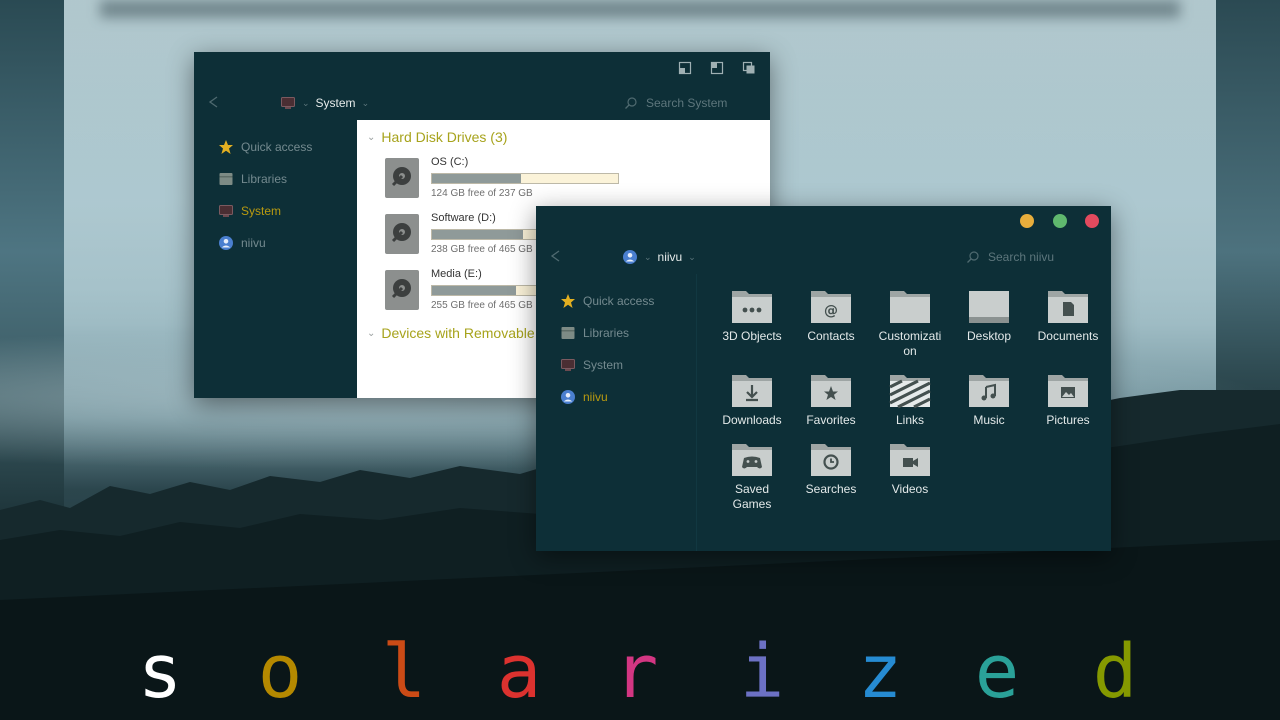 This screenshot has width=1280, height=720. Describe the element at coordinates (823, 223) in the screenshot. I see `niivu-titlebar` at that location.